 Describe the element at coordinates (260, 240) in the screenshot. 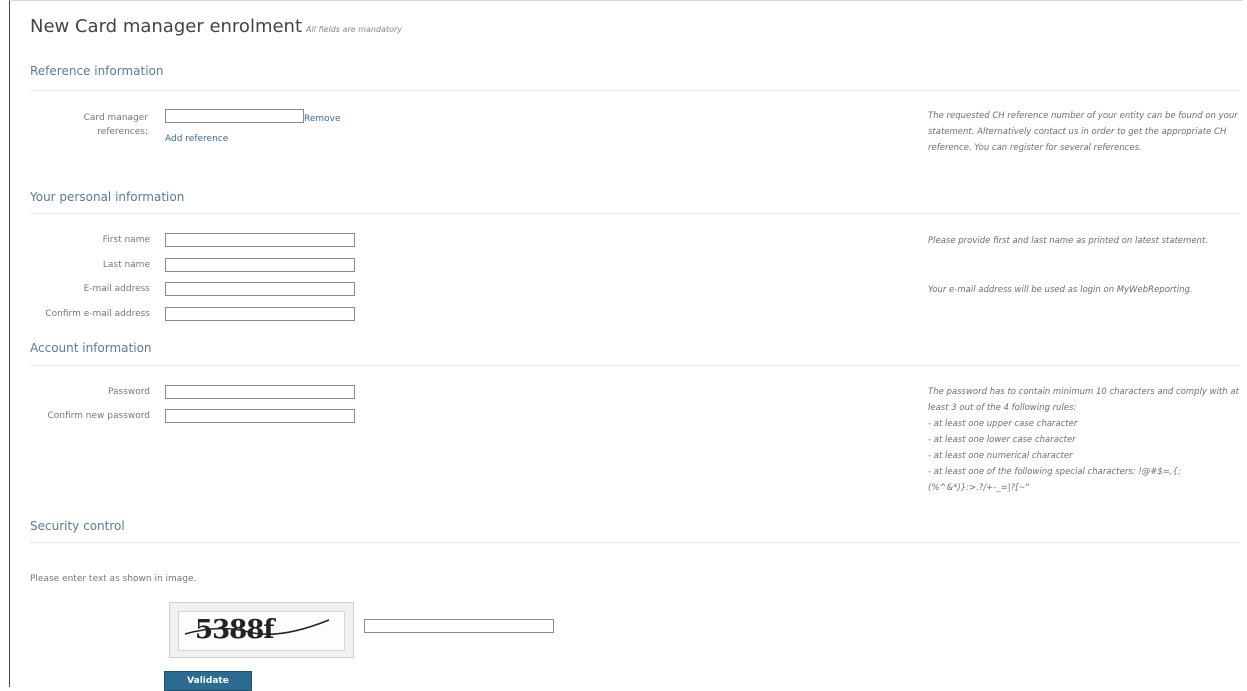

I see `first-name-field` at that location.